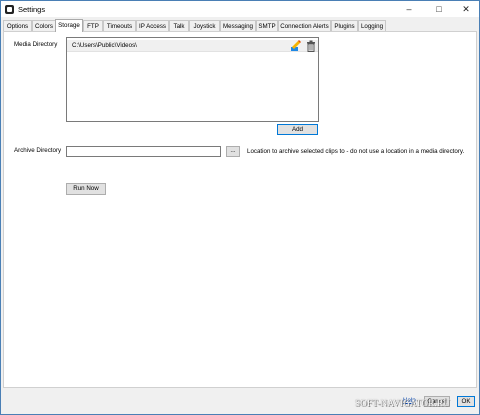  Describe the element at coordinates (311, 46) in the screenshot. I see `trash-icon` at that location.